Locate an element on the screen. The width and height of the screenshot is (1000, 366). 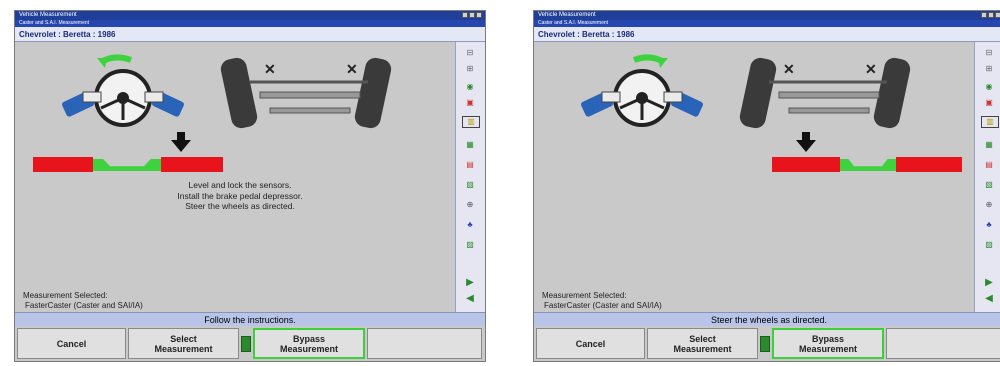
status-bar: Steer the wheels as directed. is located at coordinates (767, 319).